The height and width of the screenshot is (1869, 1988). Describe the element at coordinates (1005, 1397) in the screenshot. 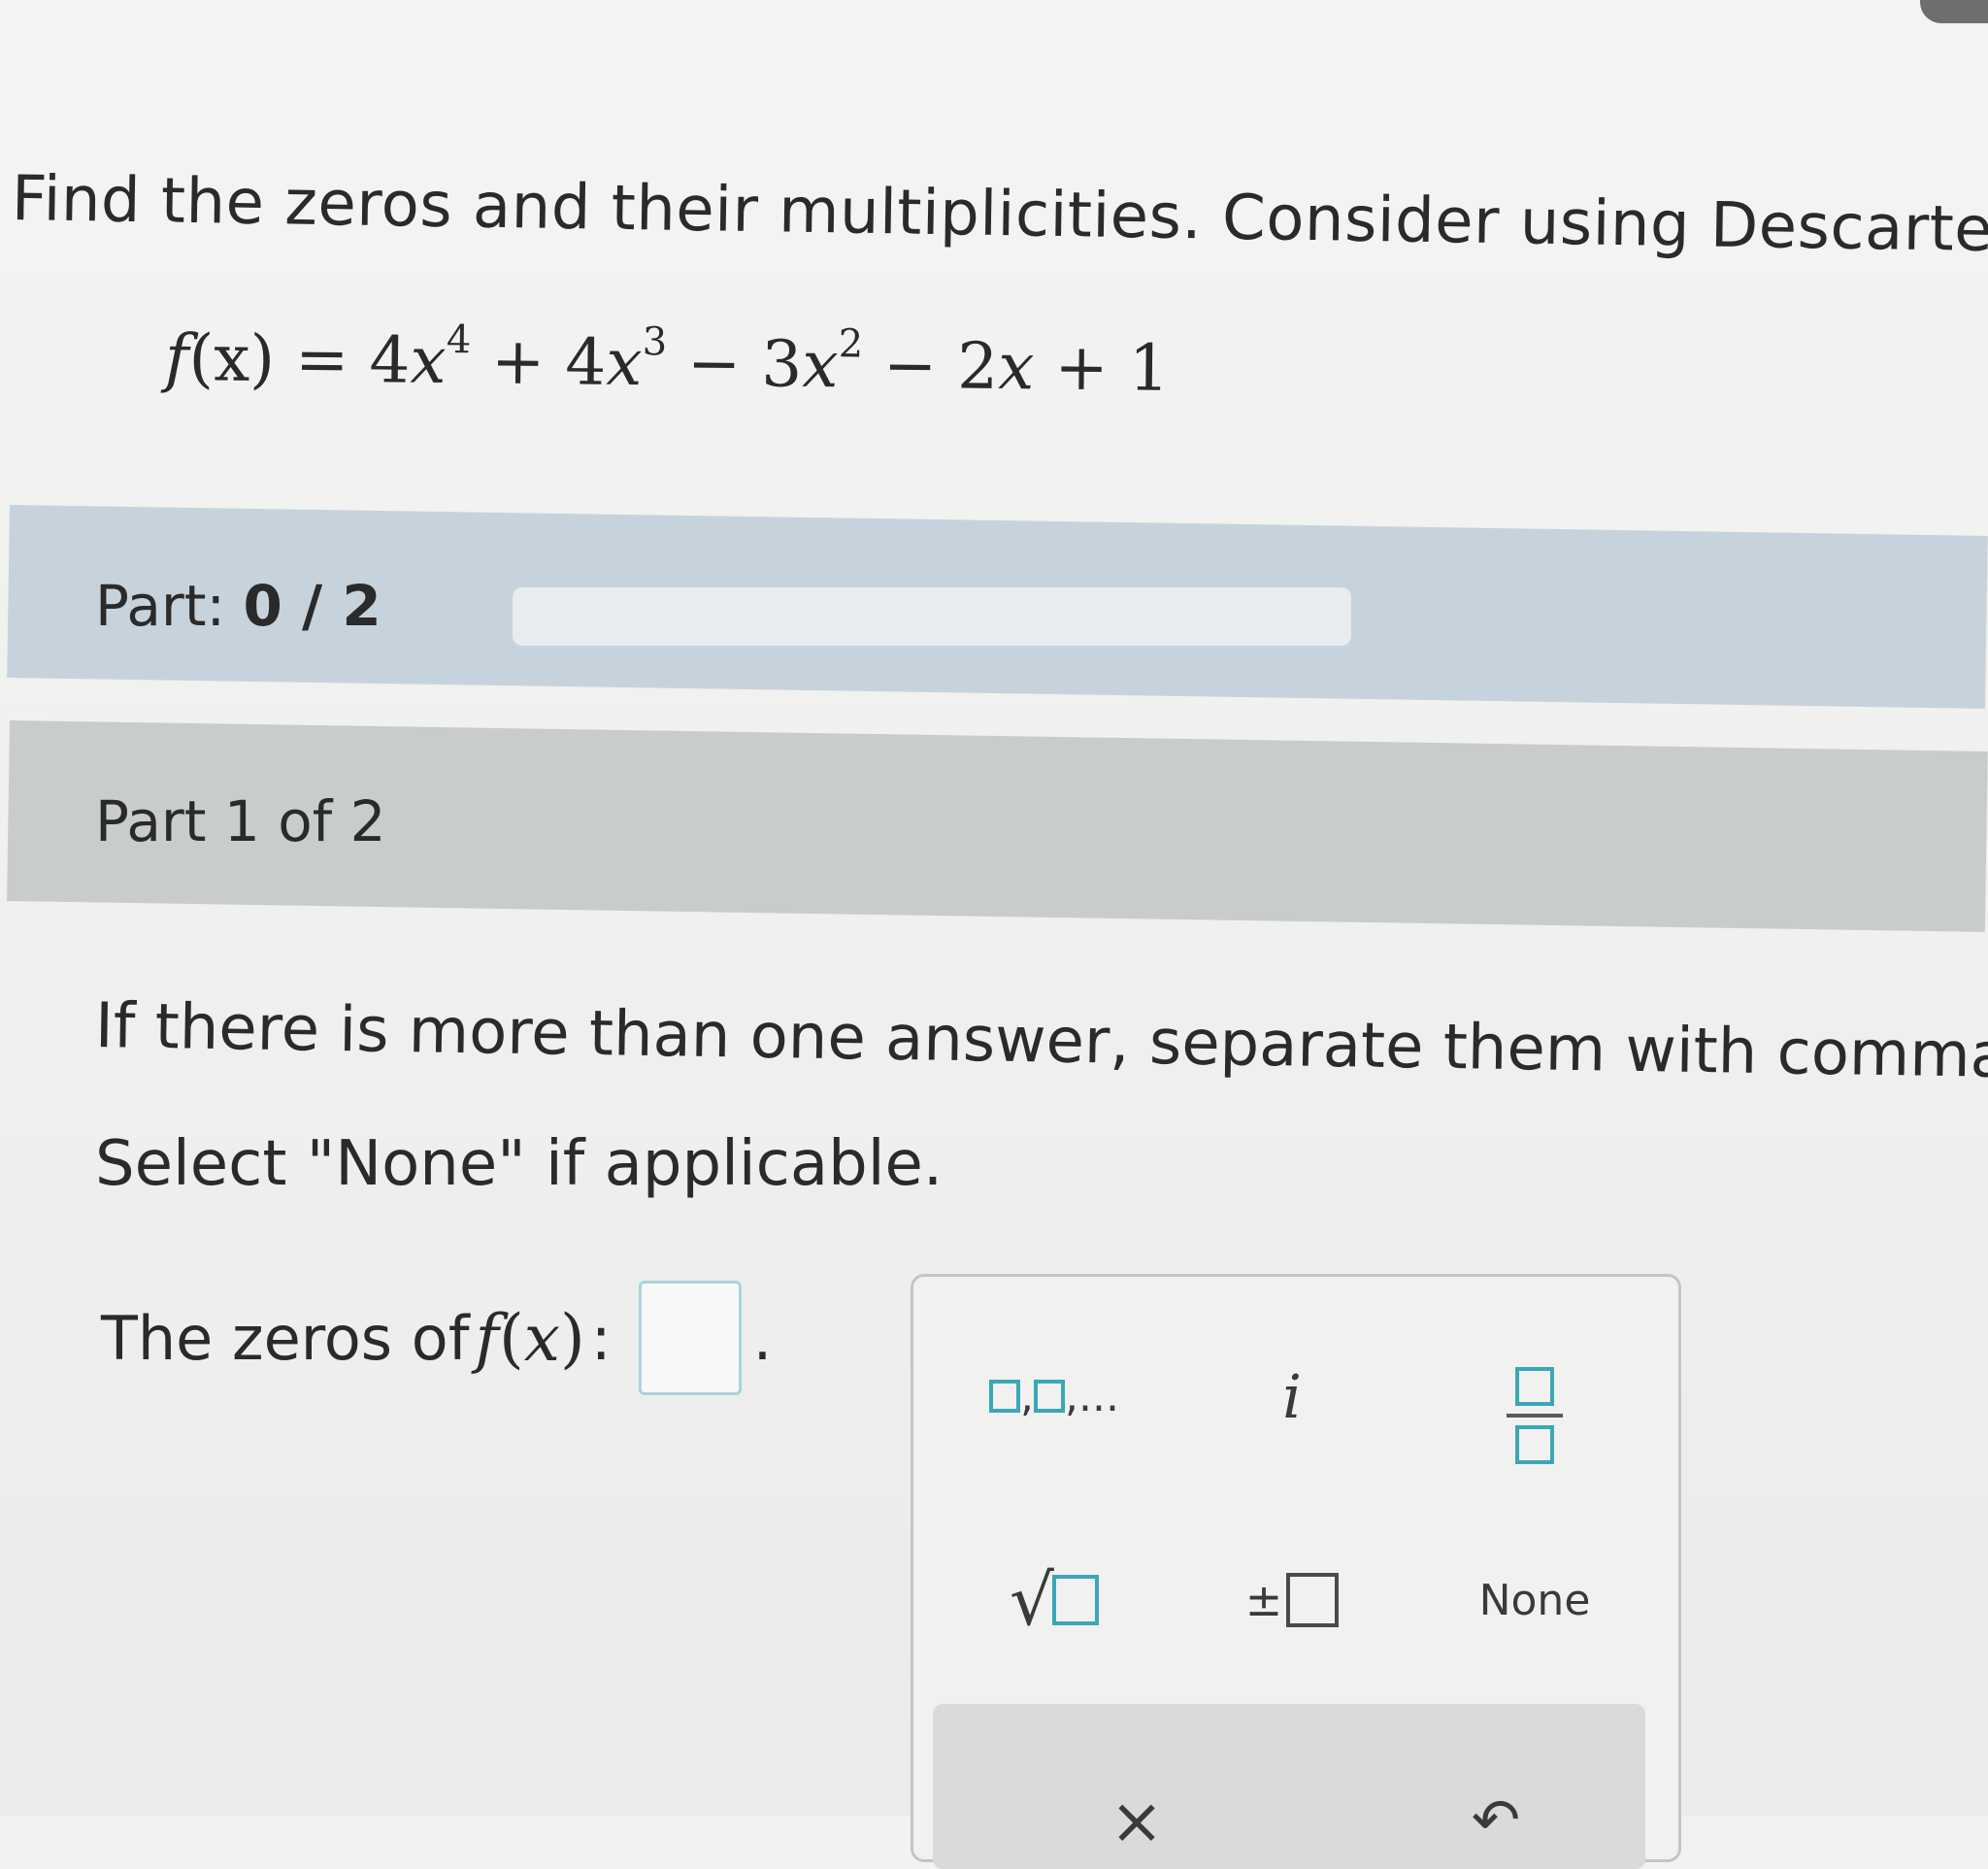

I see `list-box-1-icon` at that location.